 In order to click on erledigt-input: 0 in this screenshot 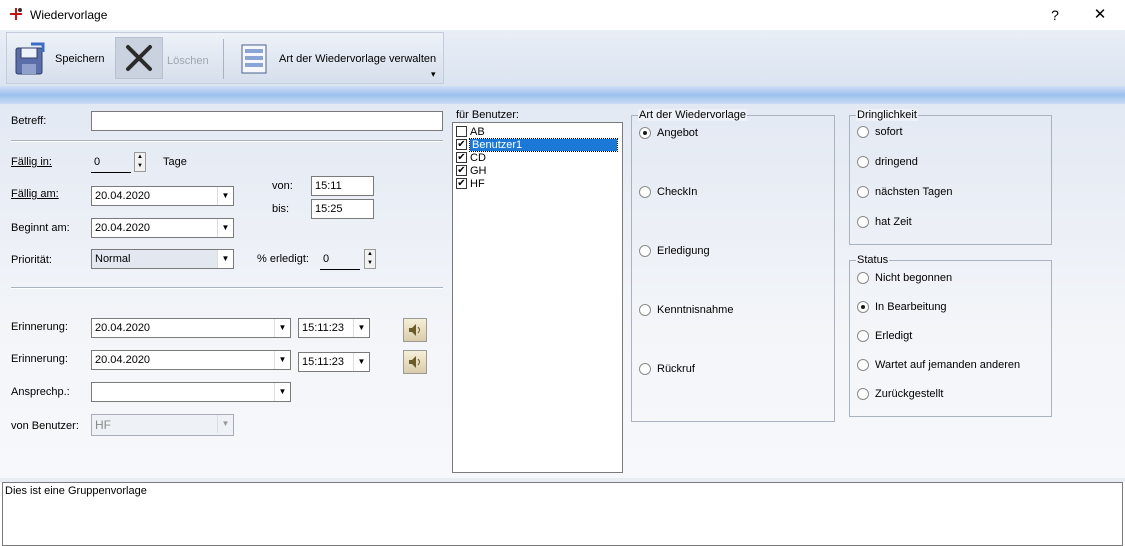, I will do `click(340, 260)`.